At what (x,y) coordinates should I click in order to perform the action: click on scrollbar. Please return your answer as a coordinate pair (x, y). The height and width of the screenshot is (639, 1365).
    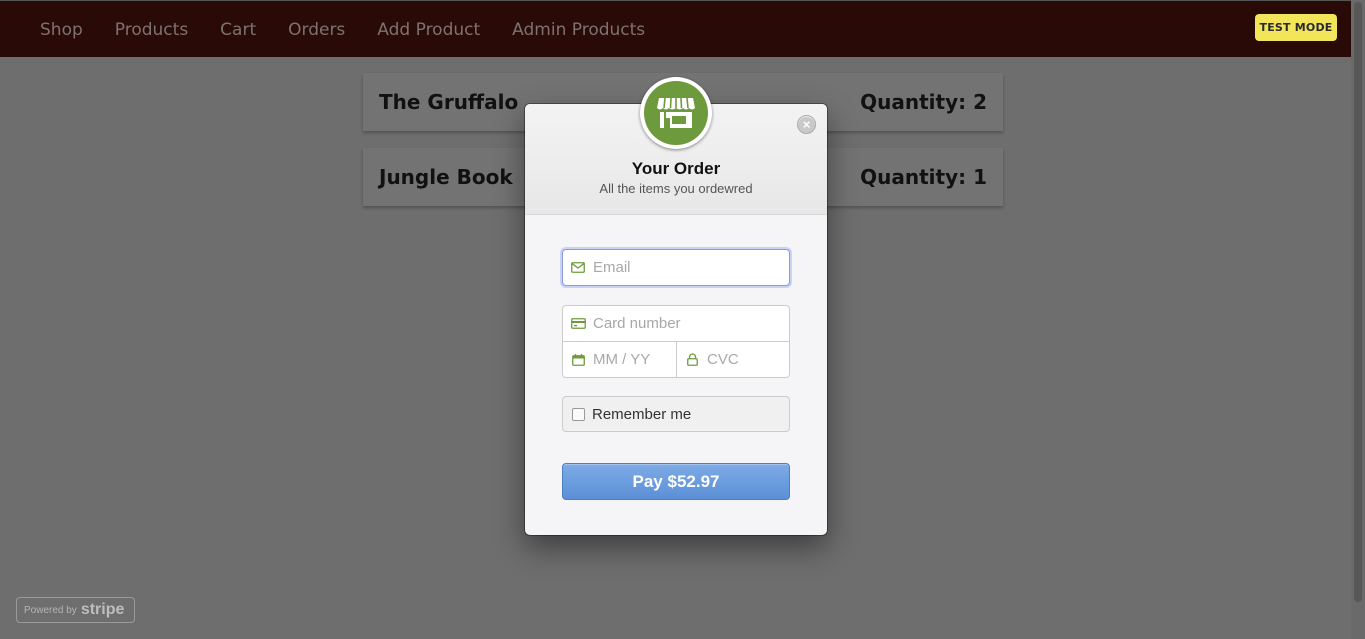
    Looking at the image, I should click on (1358, 319).